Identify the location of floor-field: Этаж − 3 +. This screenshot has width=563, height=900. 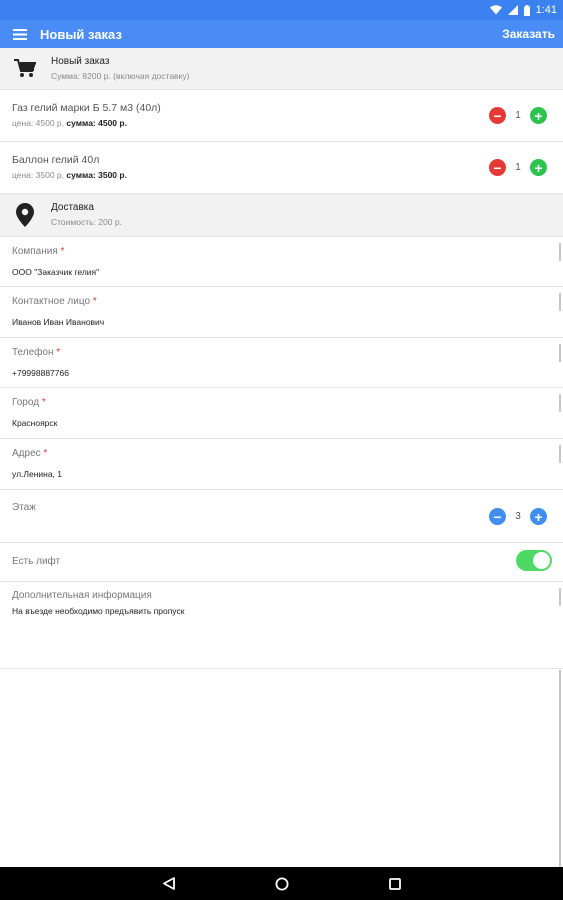
(281, 516).